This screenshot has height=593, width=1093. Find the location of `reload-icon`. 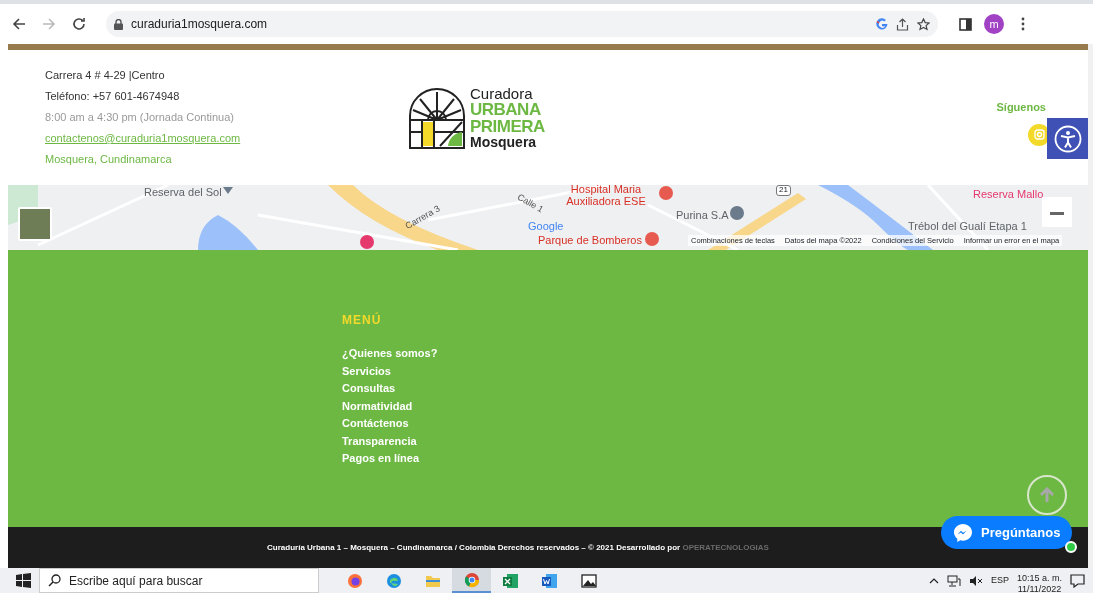

reload-icon is located at coordinates (79, 24).